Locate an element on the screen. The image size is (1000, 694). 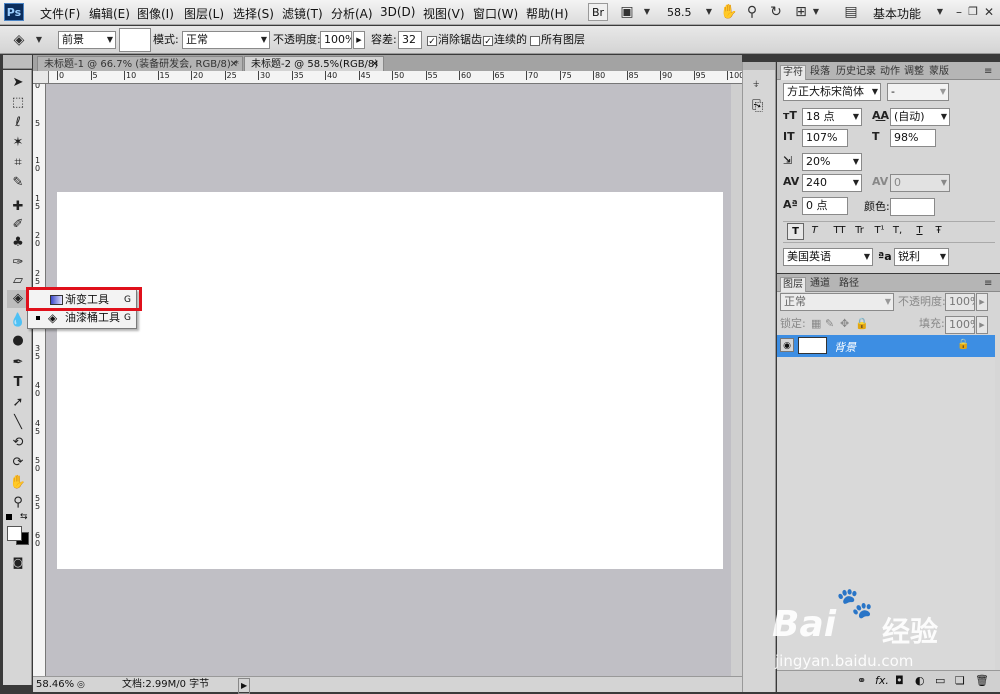
tab-history: 历史记录 is located at coordinates (856, 72).